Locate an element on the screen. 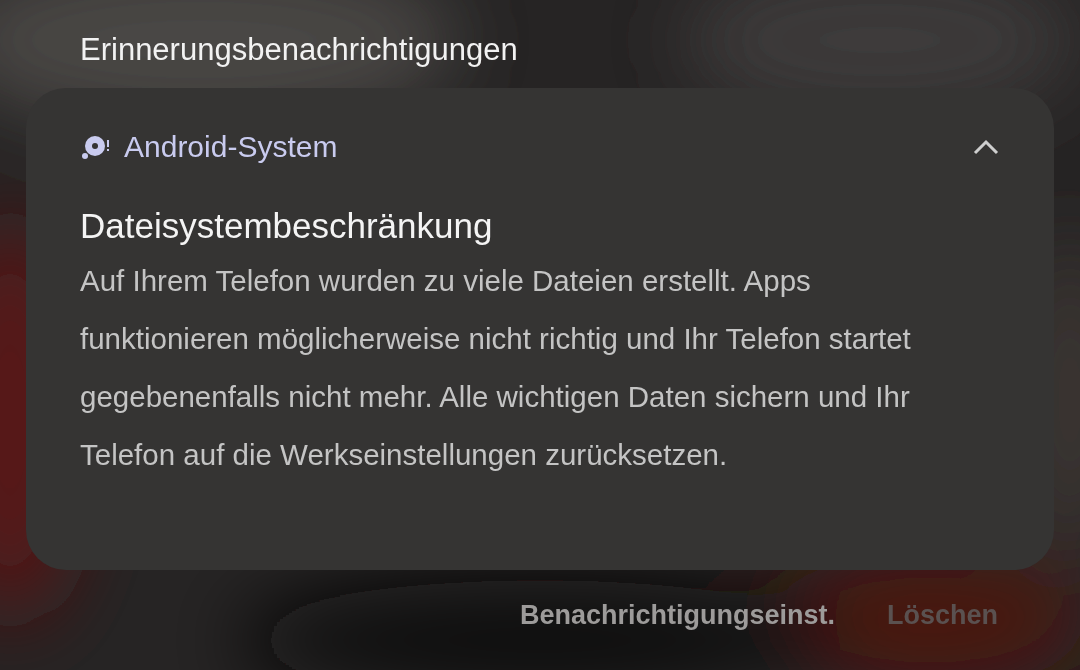 The height and width of the screenshot is (670, 1080). chevron-icon is located at coordinates (986, 147).